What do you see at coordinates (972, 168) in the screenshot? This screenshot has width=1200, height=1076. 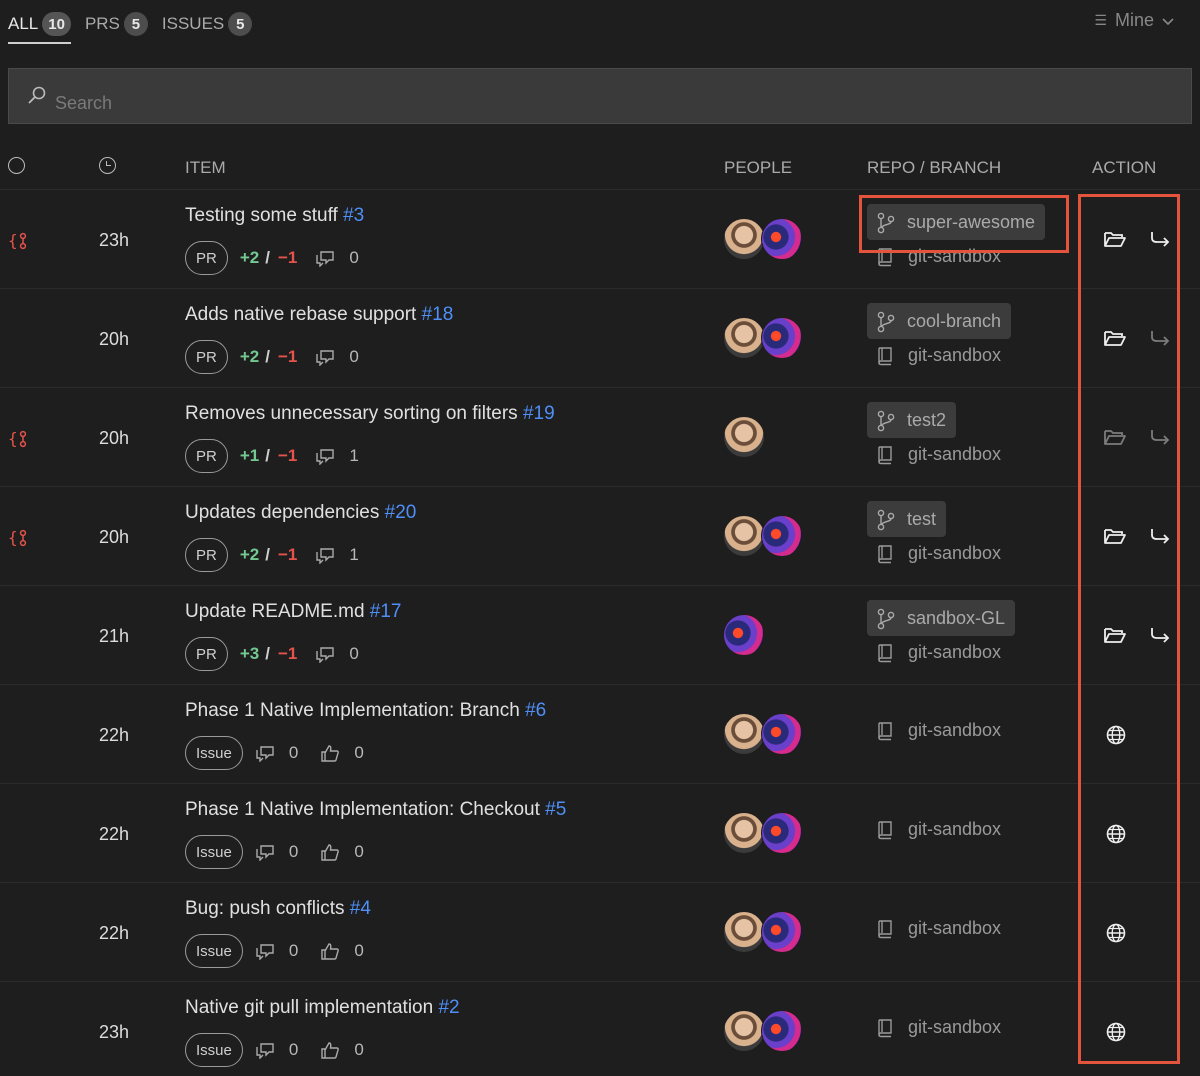 I see `repo-branch-column-header: REPO / BRANCH` at bounding box center [972, 168].